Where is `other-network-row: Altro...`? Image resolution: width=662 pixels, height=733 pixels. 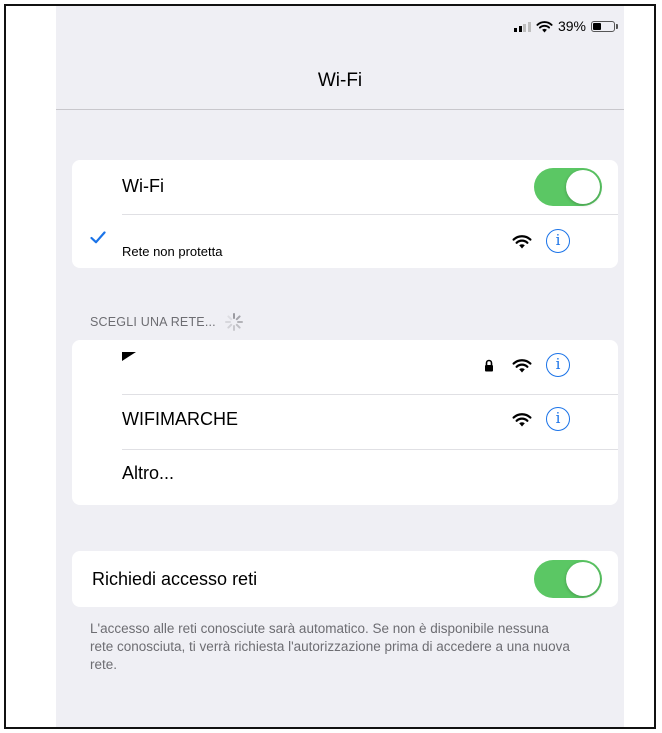 other-network-row: Altro... is located at coordinates (345, 477).